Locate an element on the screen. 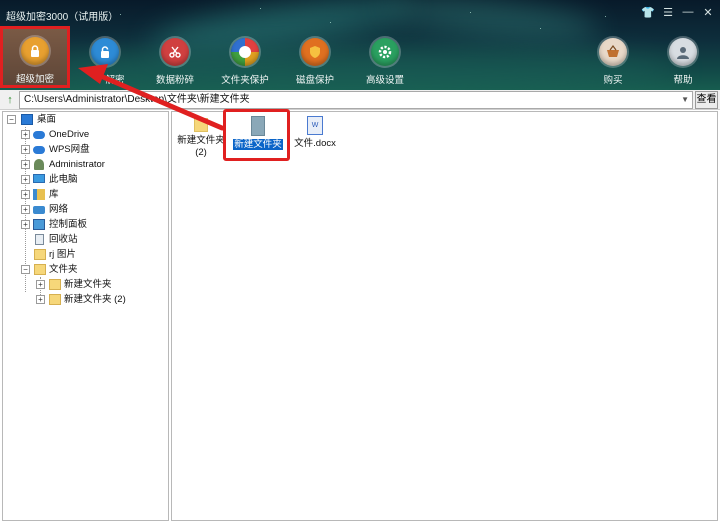  file-item-new-folder-2: 新建文件夹 (2) is located at coordinates (201, 138).